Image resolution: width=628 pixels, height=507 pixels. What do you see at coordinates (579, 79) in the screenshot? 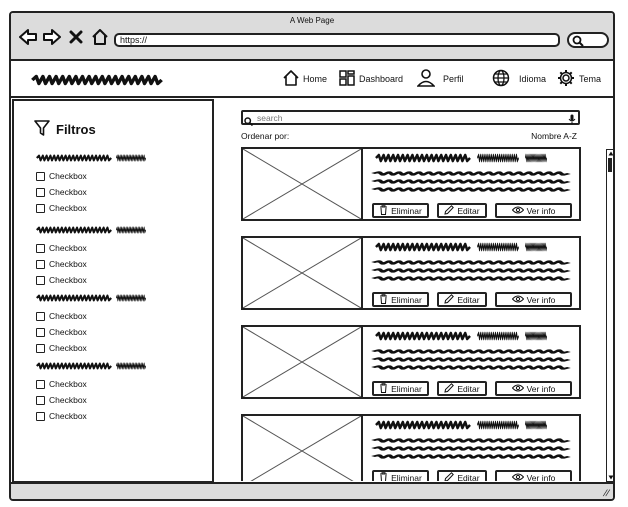
I see `nav-theme: Tema` at bounding box center [579, 79].